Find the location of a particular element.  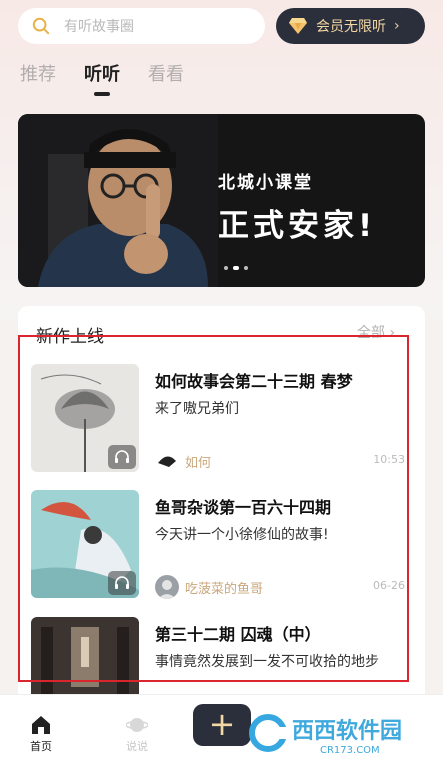

tab-recommend: 推荐 is located at coordinates (38, 73).